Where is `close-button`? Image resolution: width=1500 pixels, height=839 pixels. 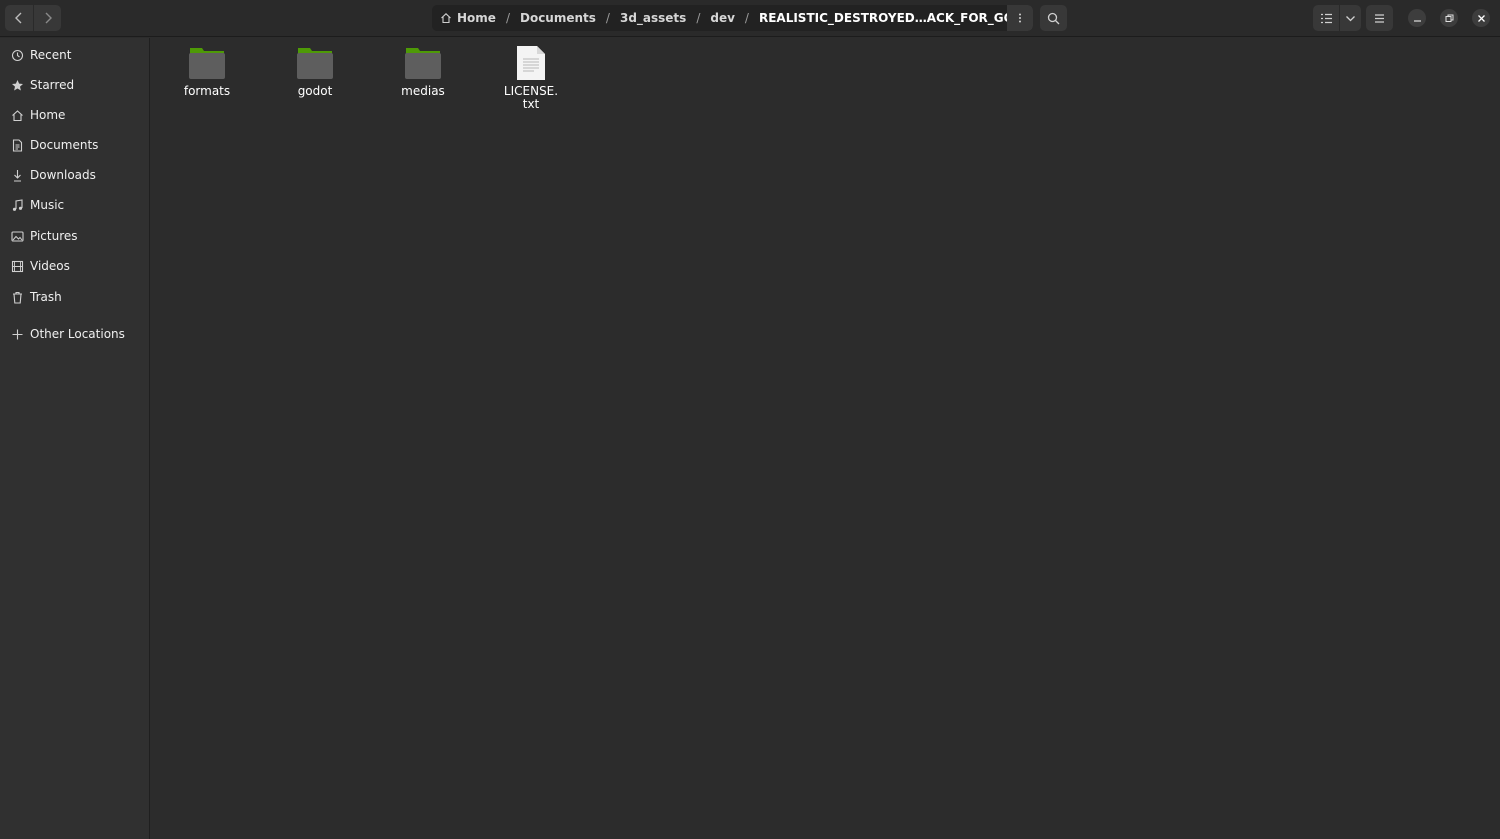
close-button is located at coordinates (1481, 18).